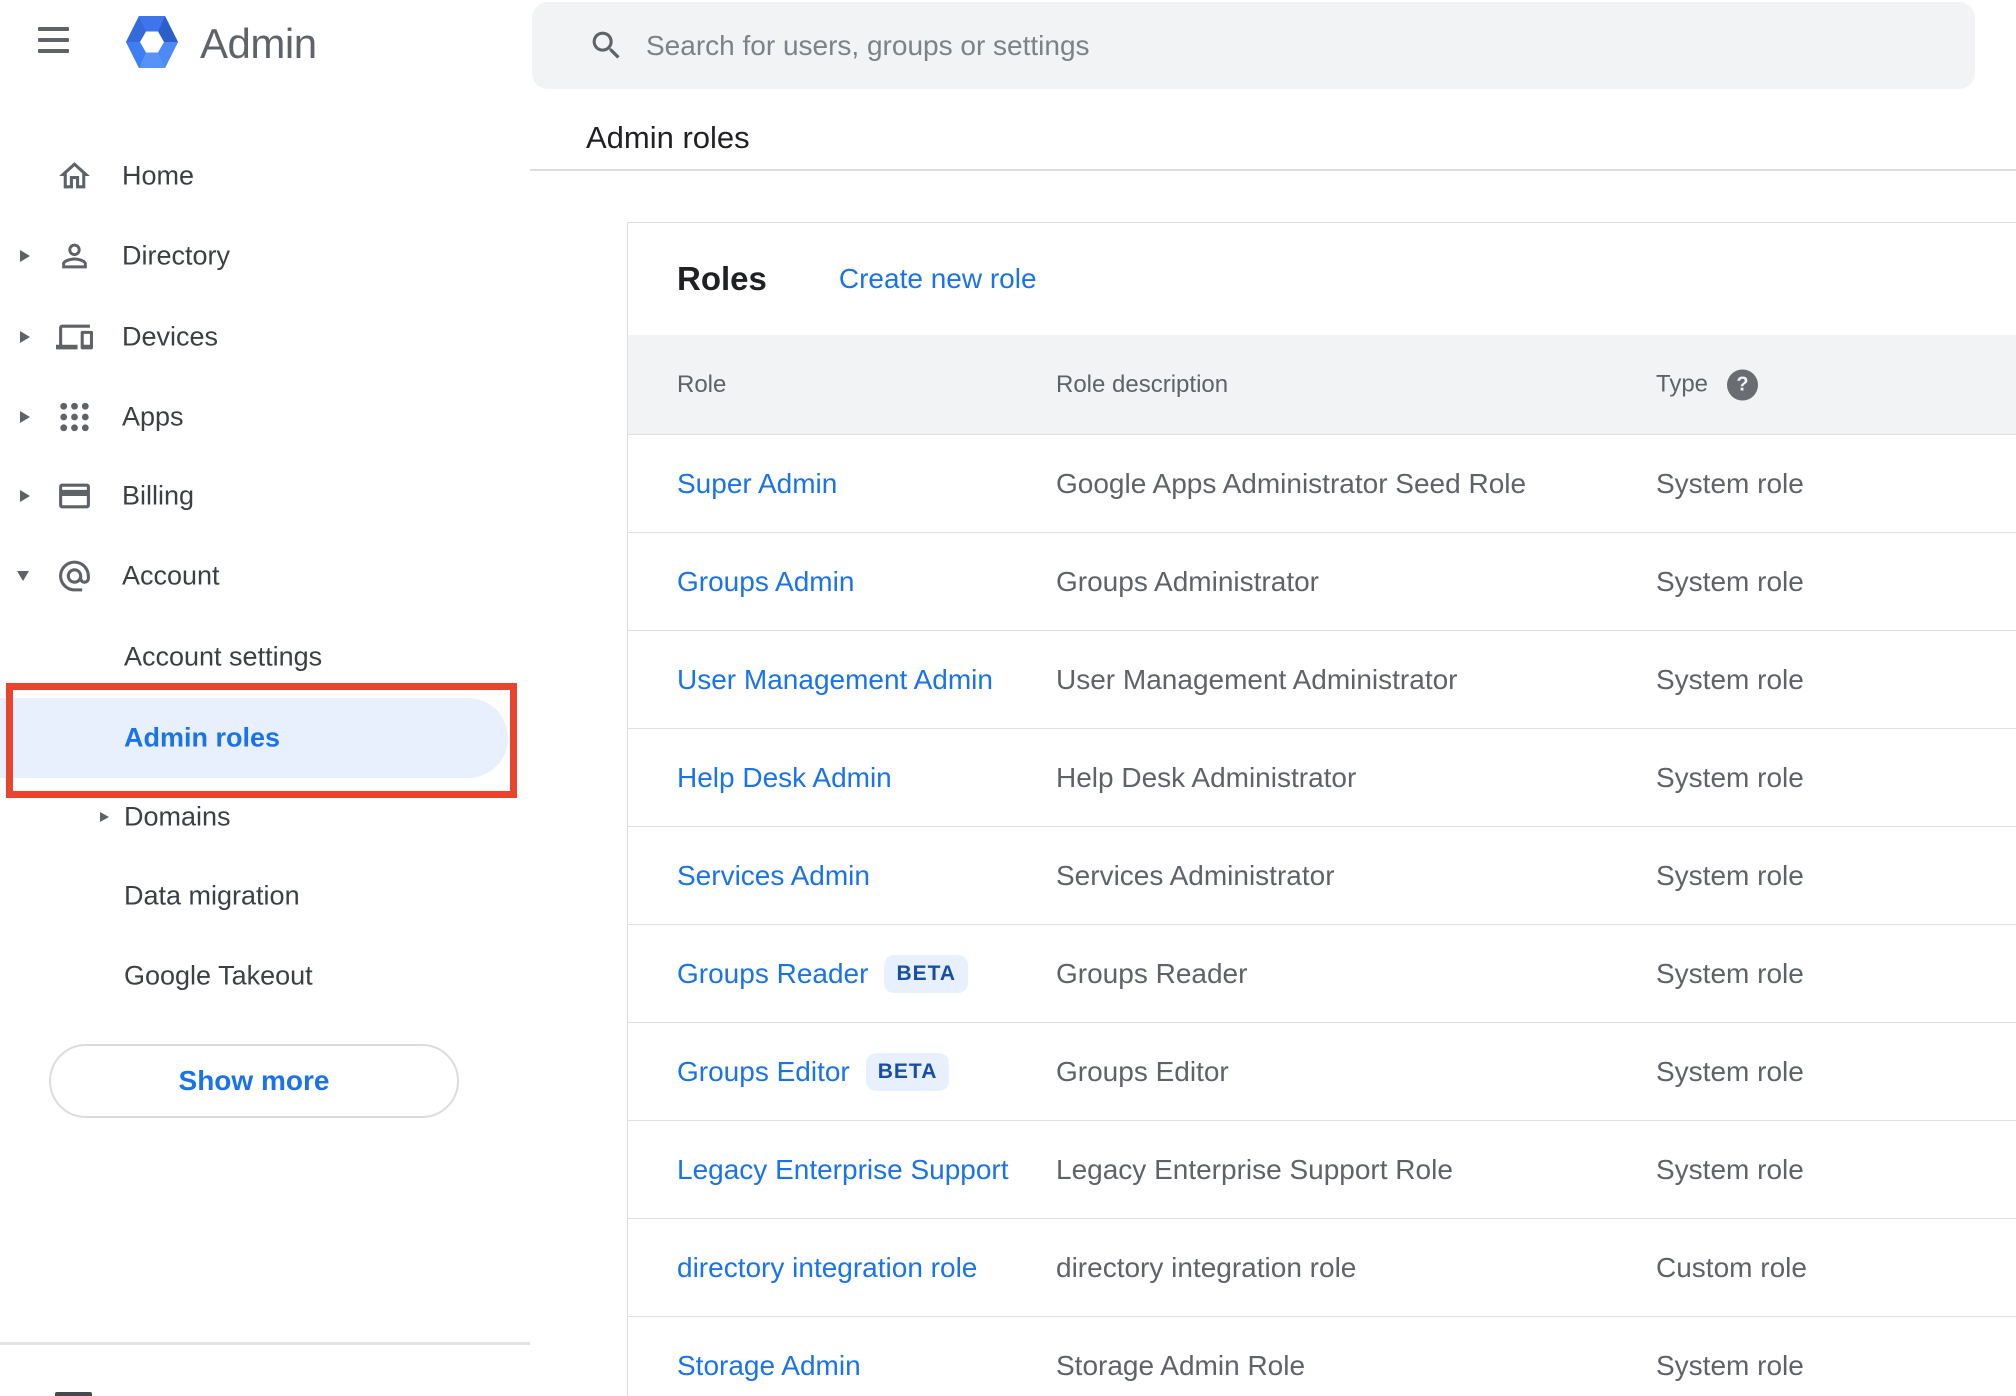  I want to click on apps-grid-icon, so click(74, 417).